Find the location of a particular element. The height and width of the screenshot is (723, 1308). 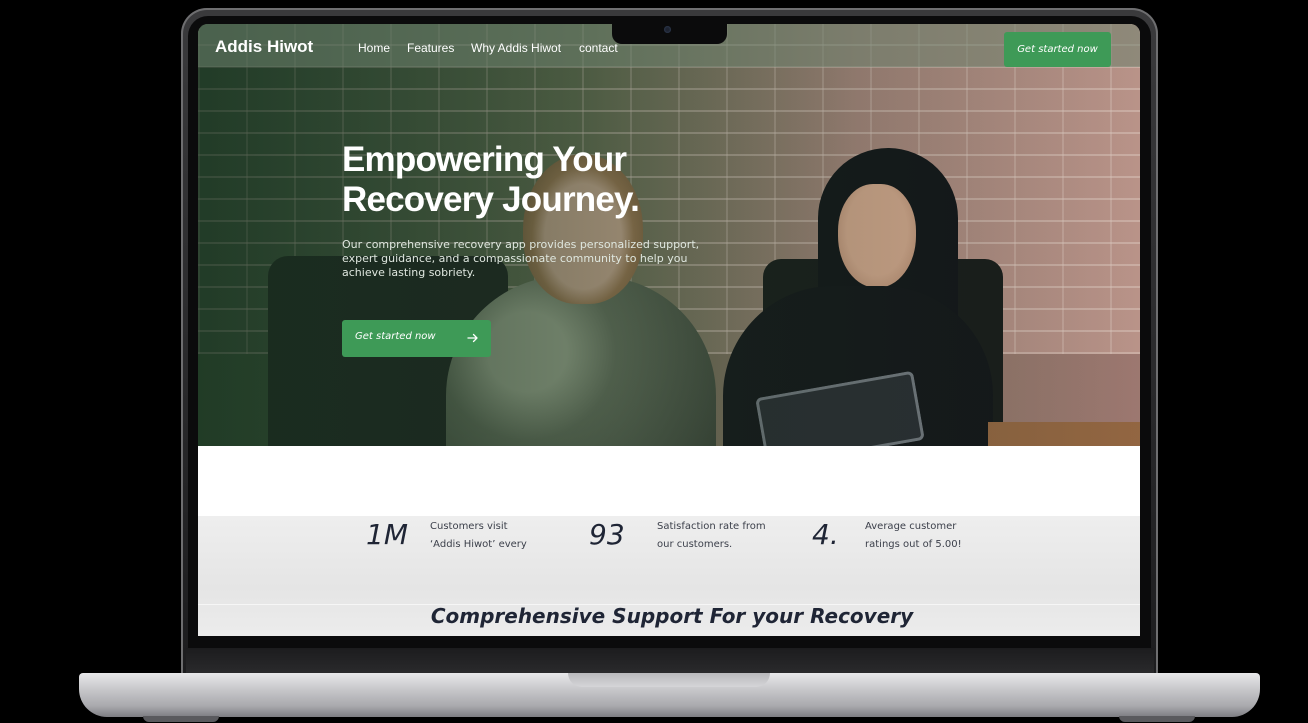

laptop-base is located at coordinates (669, 695).